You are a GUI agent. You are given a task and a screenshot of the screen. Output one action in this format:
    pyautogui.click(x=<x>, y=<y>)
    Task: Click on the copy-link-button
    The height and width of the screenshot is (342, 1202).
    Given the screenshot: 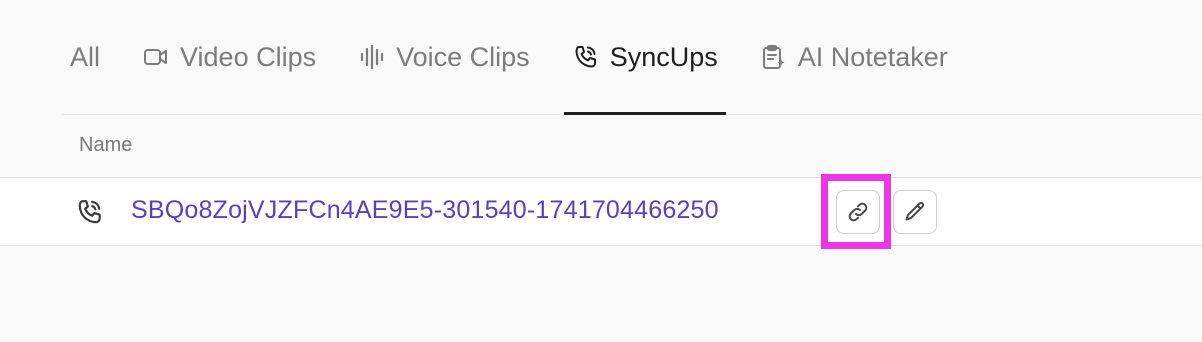 What is the action you would take?
    pyautogui.click(x=858, y=212)
    